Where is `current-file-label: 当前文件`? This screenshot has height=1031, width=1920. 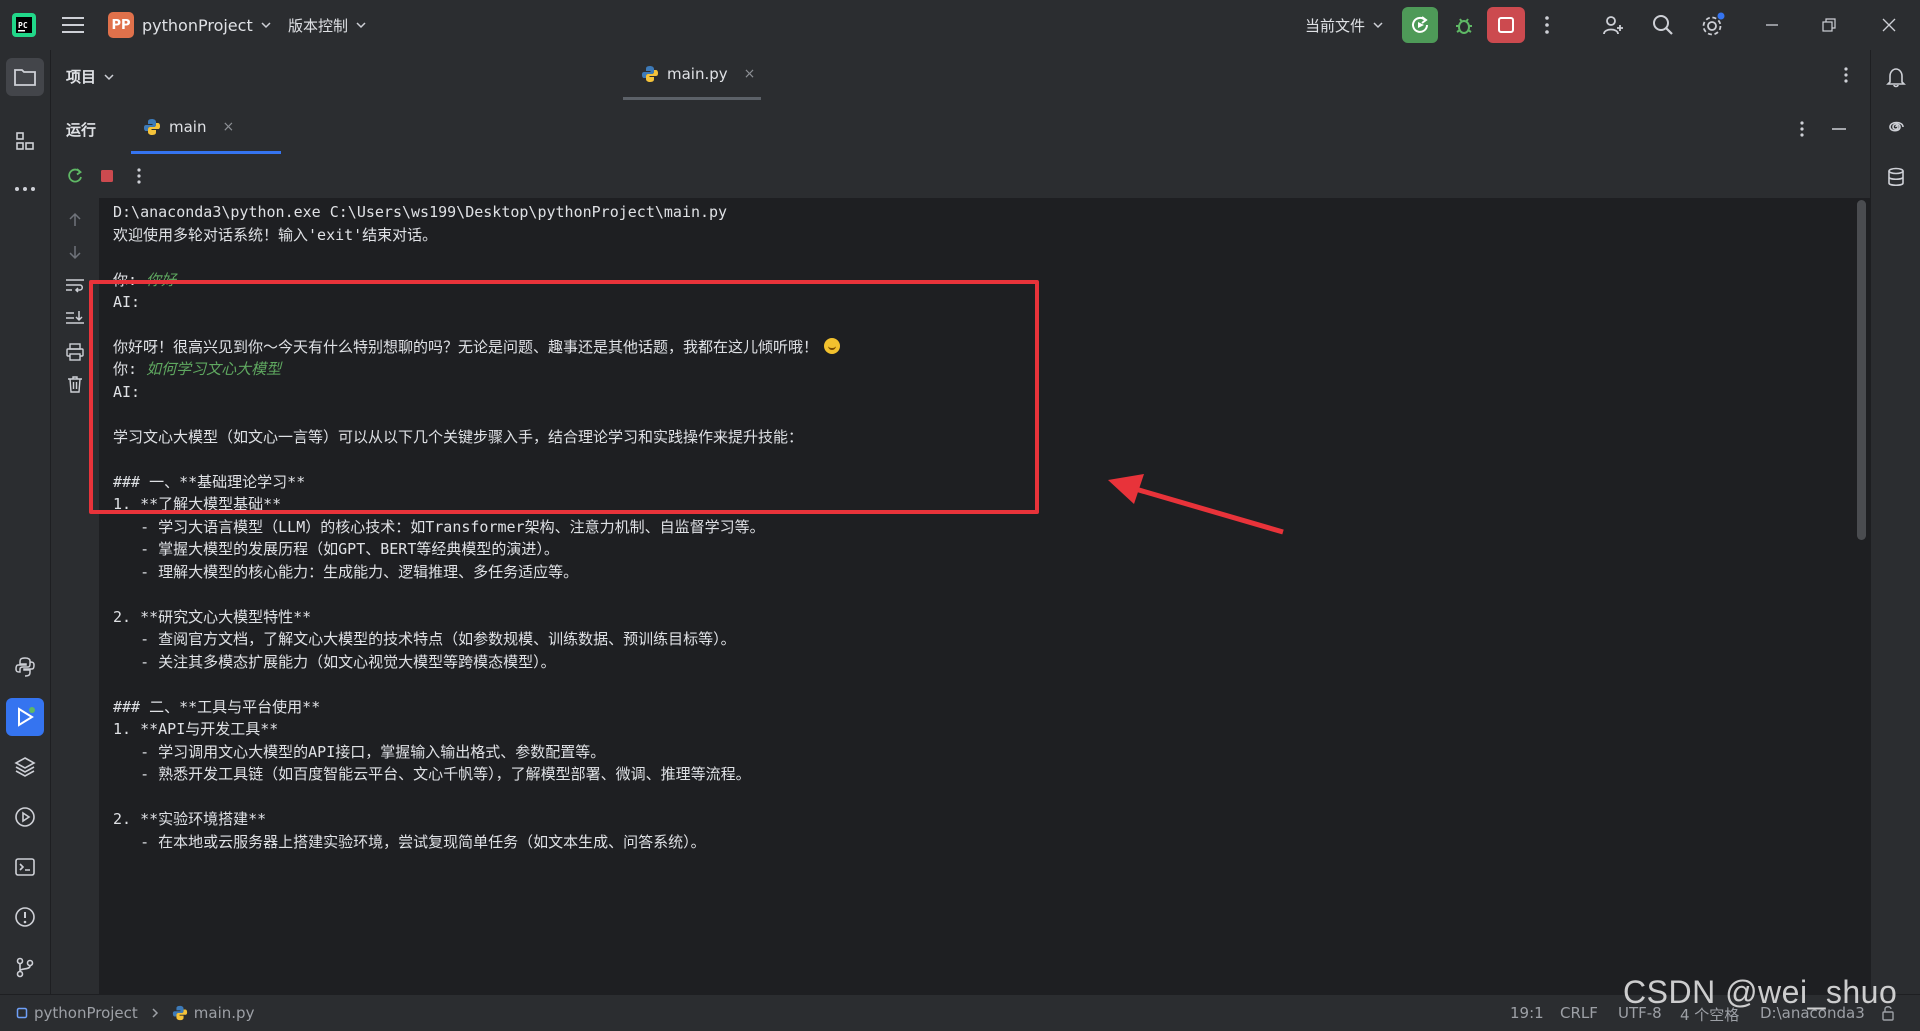 current-file-label: 当前文件 is located at coordinates (1335, 25).